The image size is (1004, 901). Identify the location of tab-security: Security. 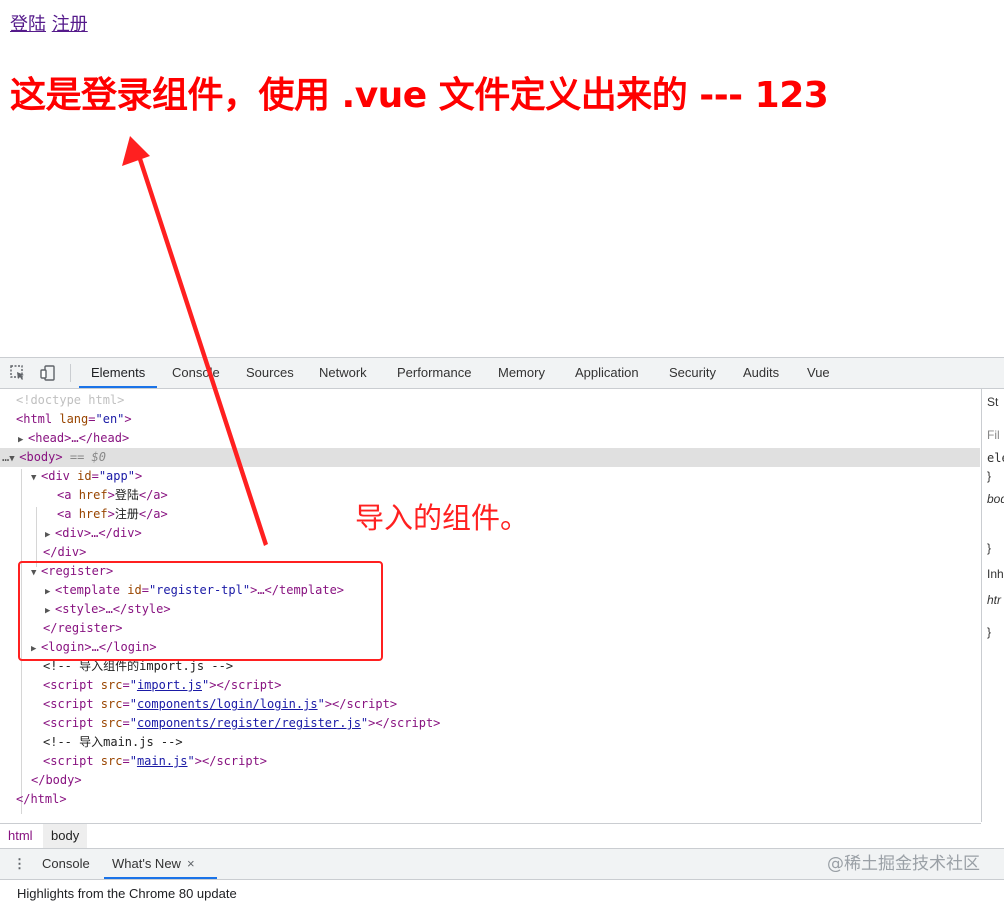
(692, 373).